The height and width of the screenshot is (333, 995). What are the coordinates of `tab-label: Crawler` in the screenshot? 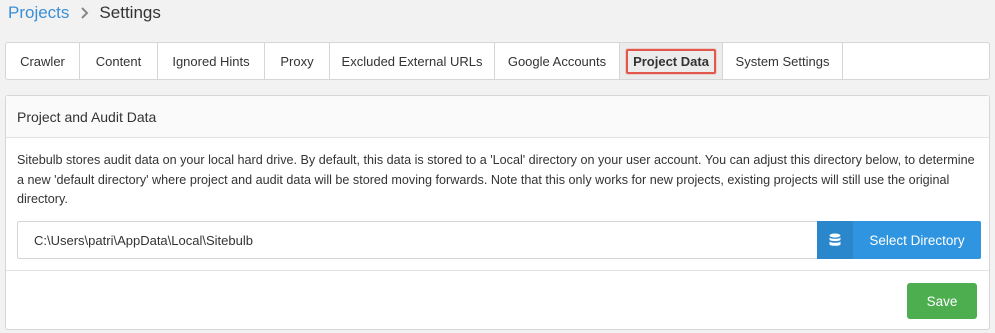 It's located at (42, 61).